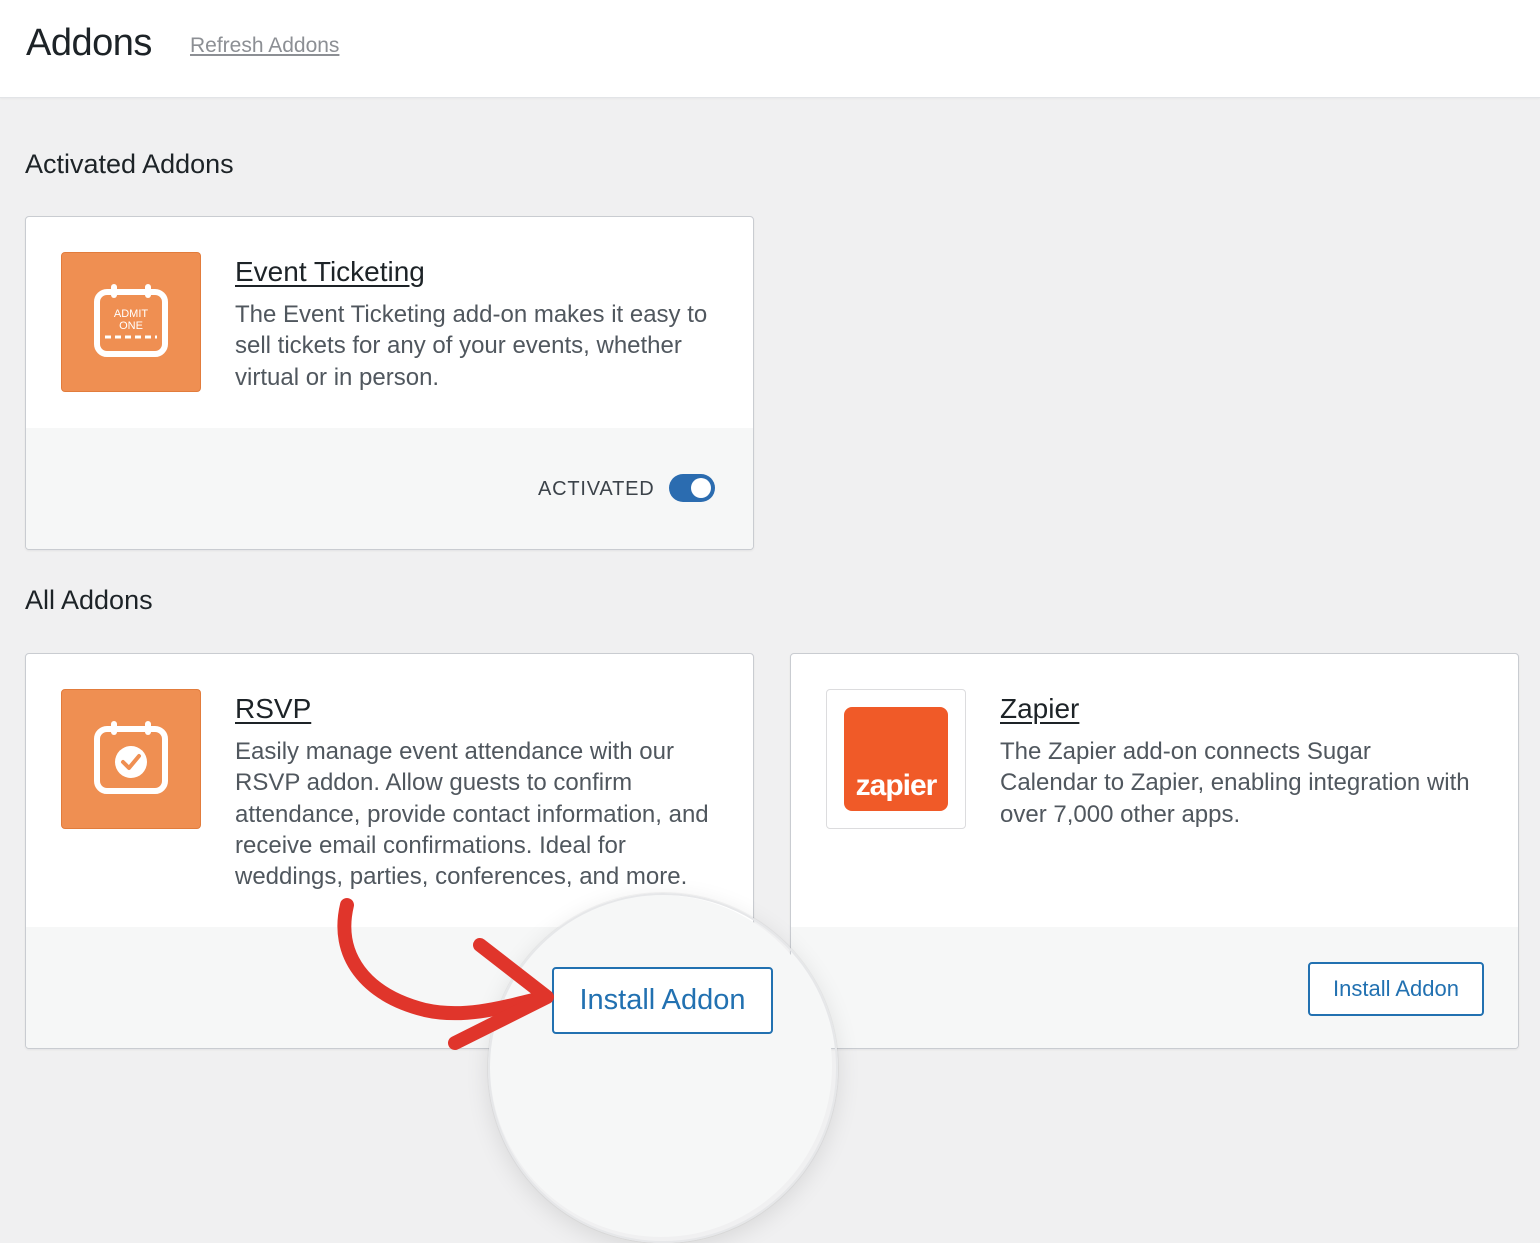 The width and height of the screenshot is (1540, 1243). I want to click on zapier-logo-box: zapier, so click(896, 759).